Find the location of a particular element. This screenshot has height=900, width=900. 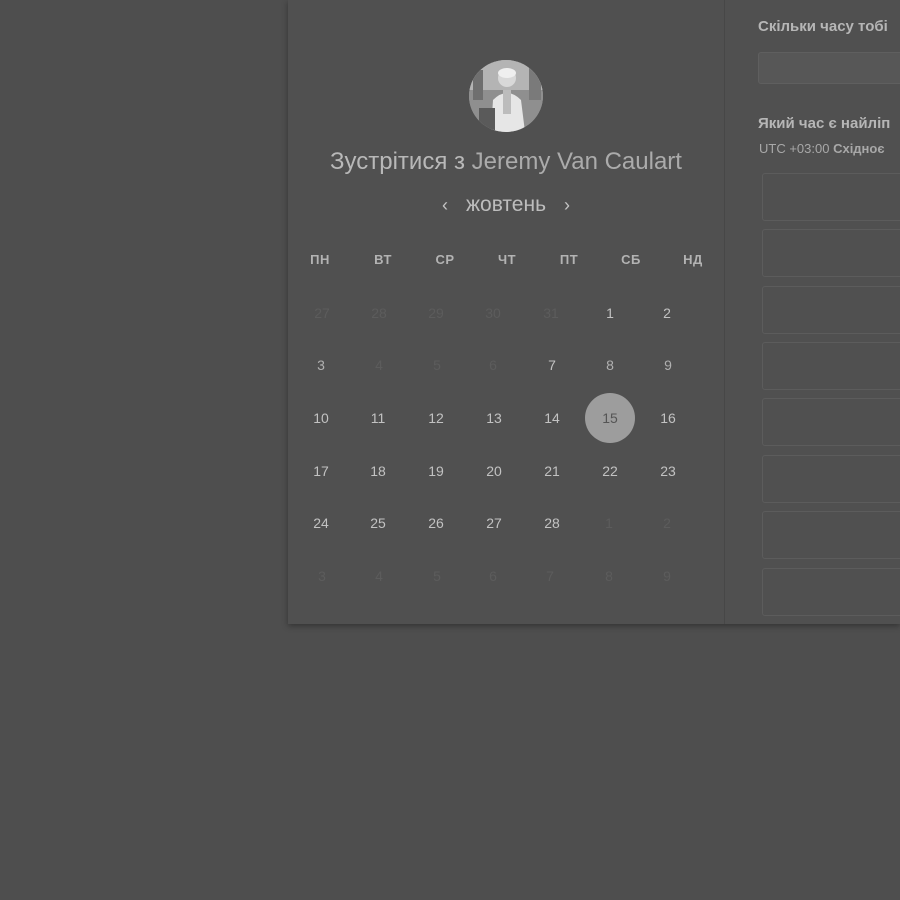

calendar-day-outside: 6 is located at coordinates (493, 576).